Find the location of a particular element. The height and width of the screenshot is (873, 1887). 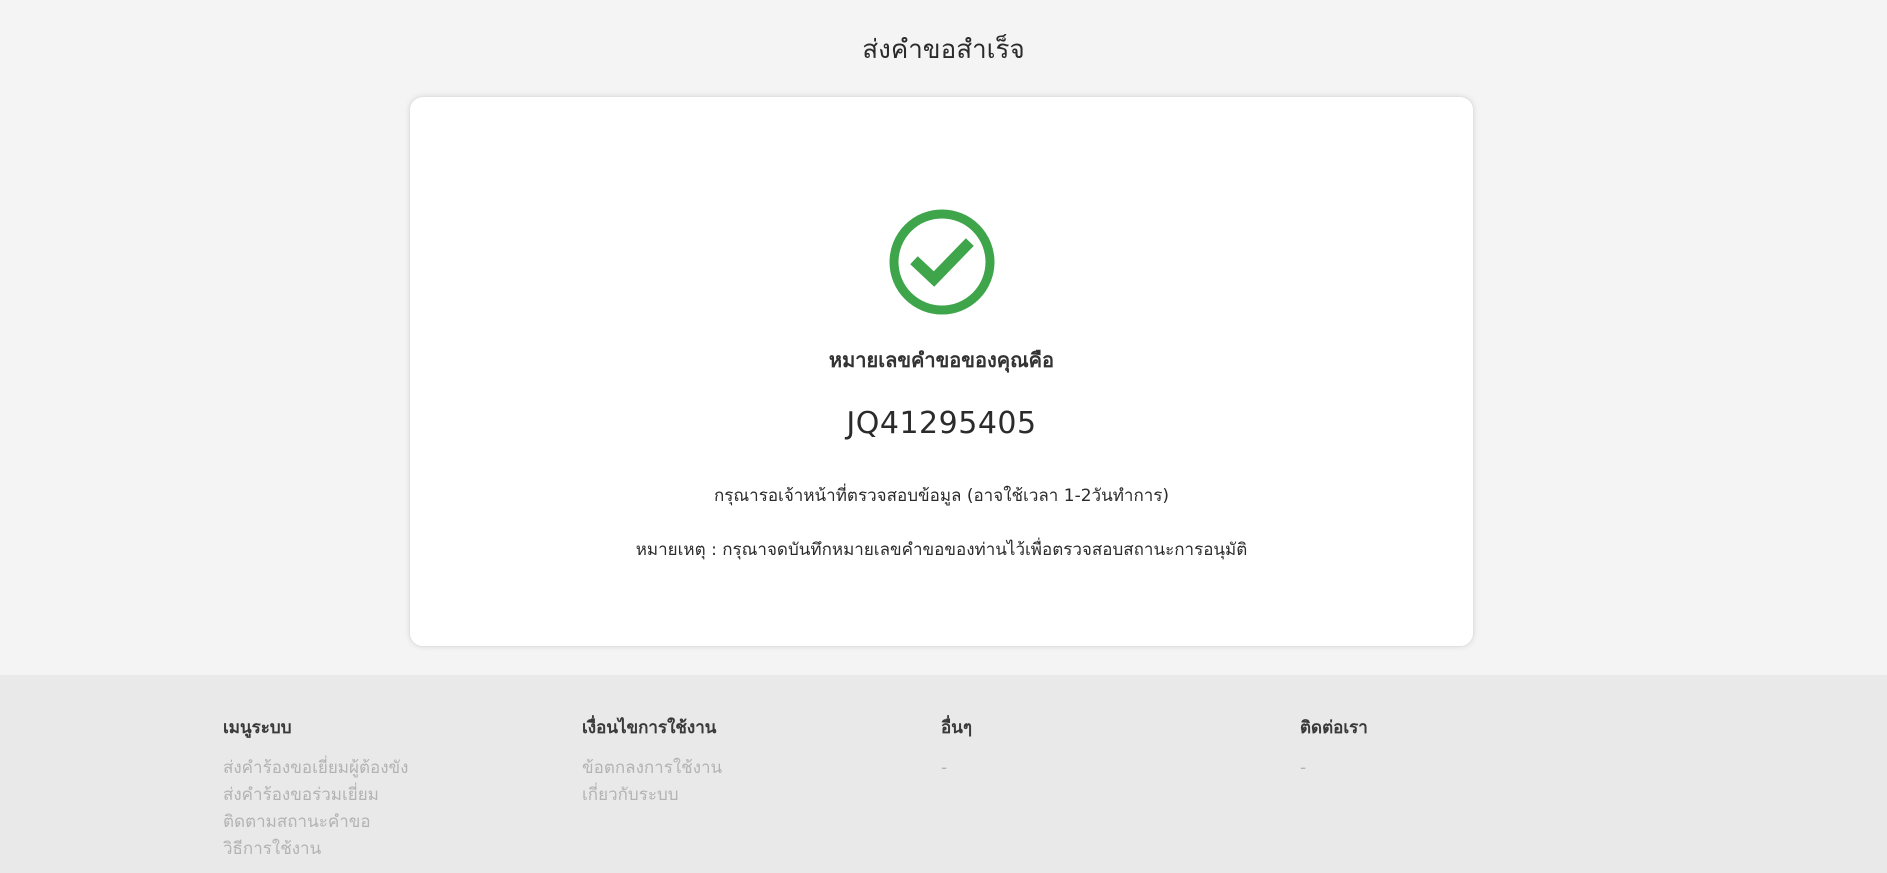

footer-heading-system-menu: เมนูระบบ is located at coordinates (257, 728).